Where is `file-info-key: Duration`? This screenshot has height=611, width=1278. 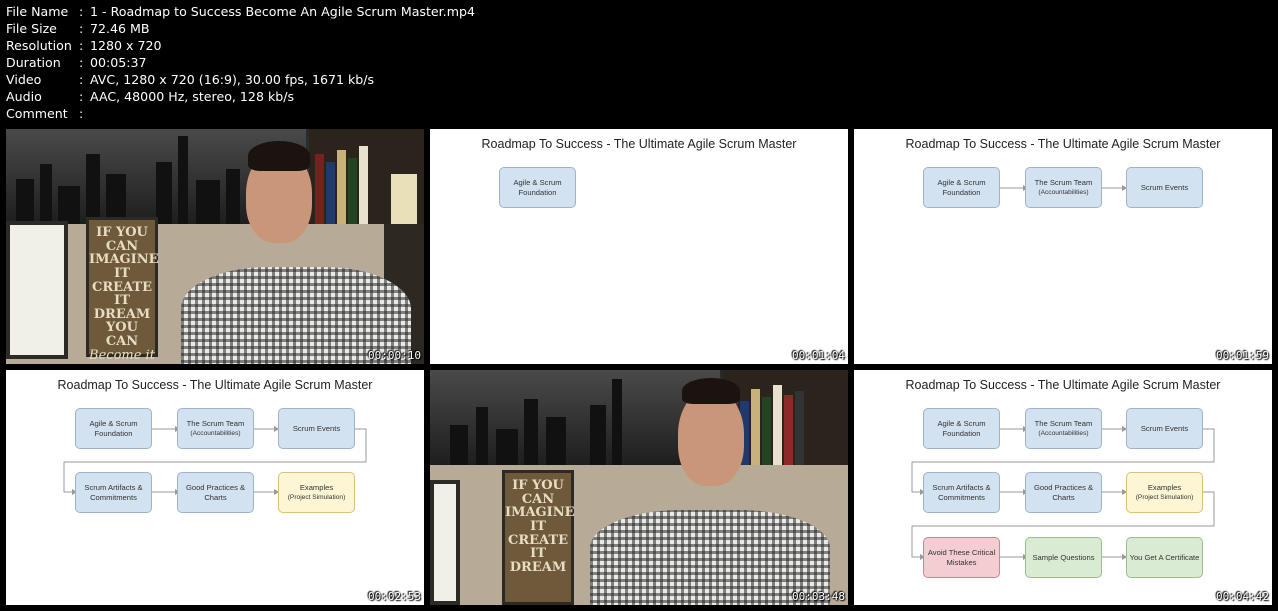
file-info-key: Duration is located at coordinates (33, 62).